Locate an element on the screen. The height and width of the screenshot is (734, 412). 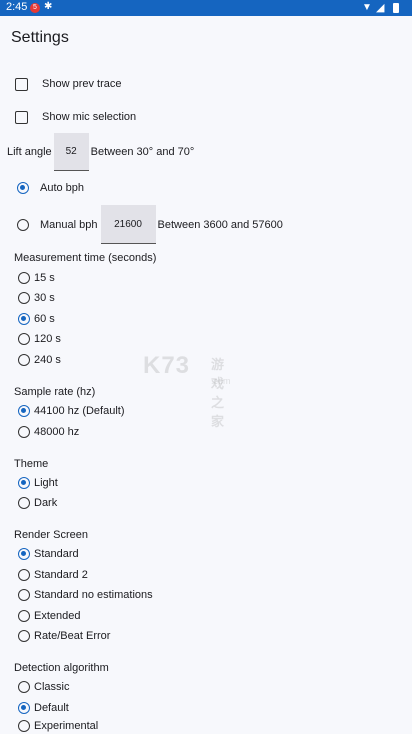
render-option-standard-2: Standard 2 is located at coordinates (53, 575).